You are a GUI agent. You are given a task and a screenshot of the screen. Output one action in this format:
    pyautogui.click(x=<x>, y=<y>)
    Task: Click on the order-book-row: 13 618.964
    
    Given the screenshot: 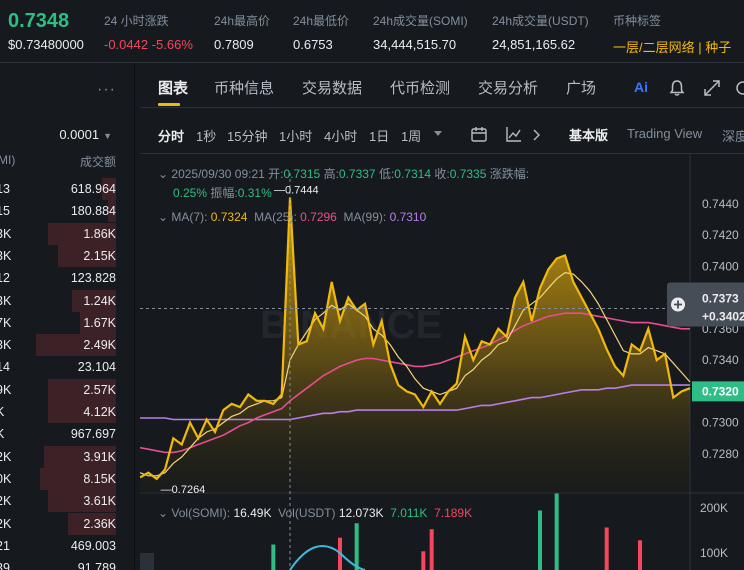 What is the action you would take?
    pyautogui.click(x=67, y=189)
    